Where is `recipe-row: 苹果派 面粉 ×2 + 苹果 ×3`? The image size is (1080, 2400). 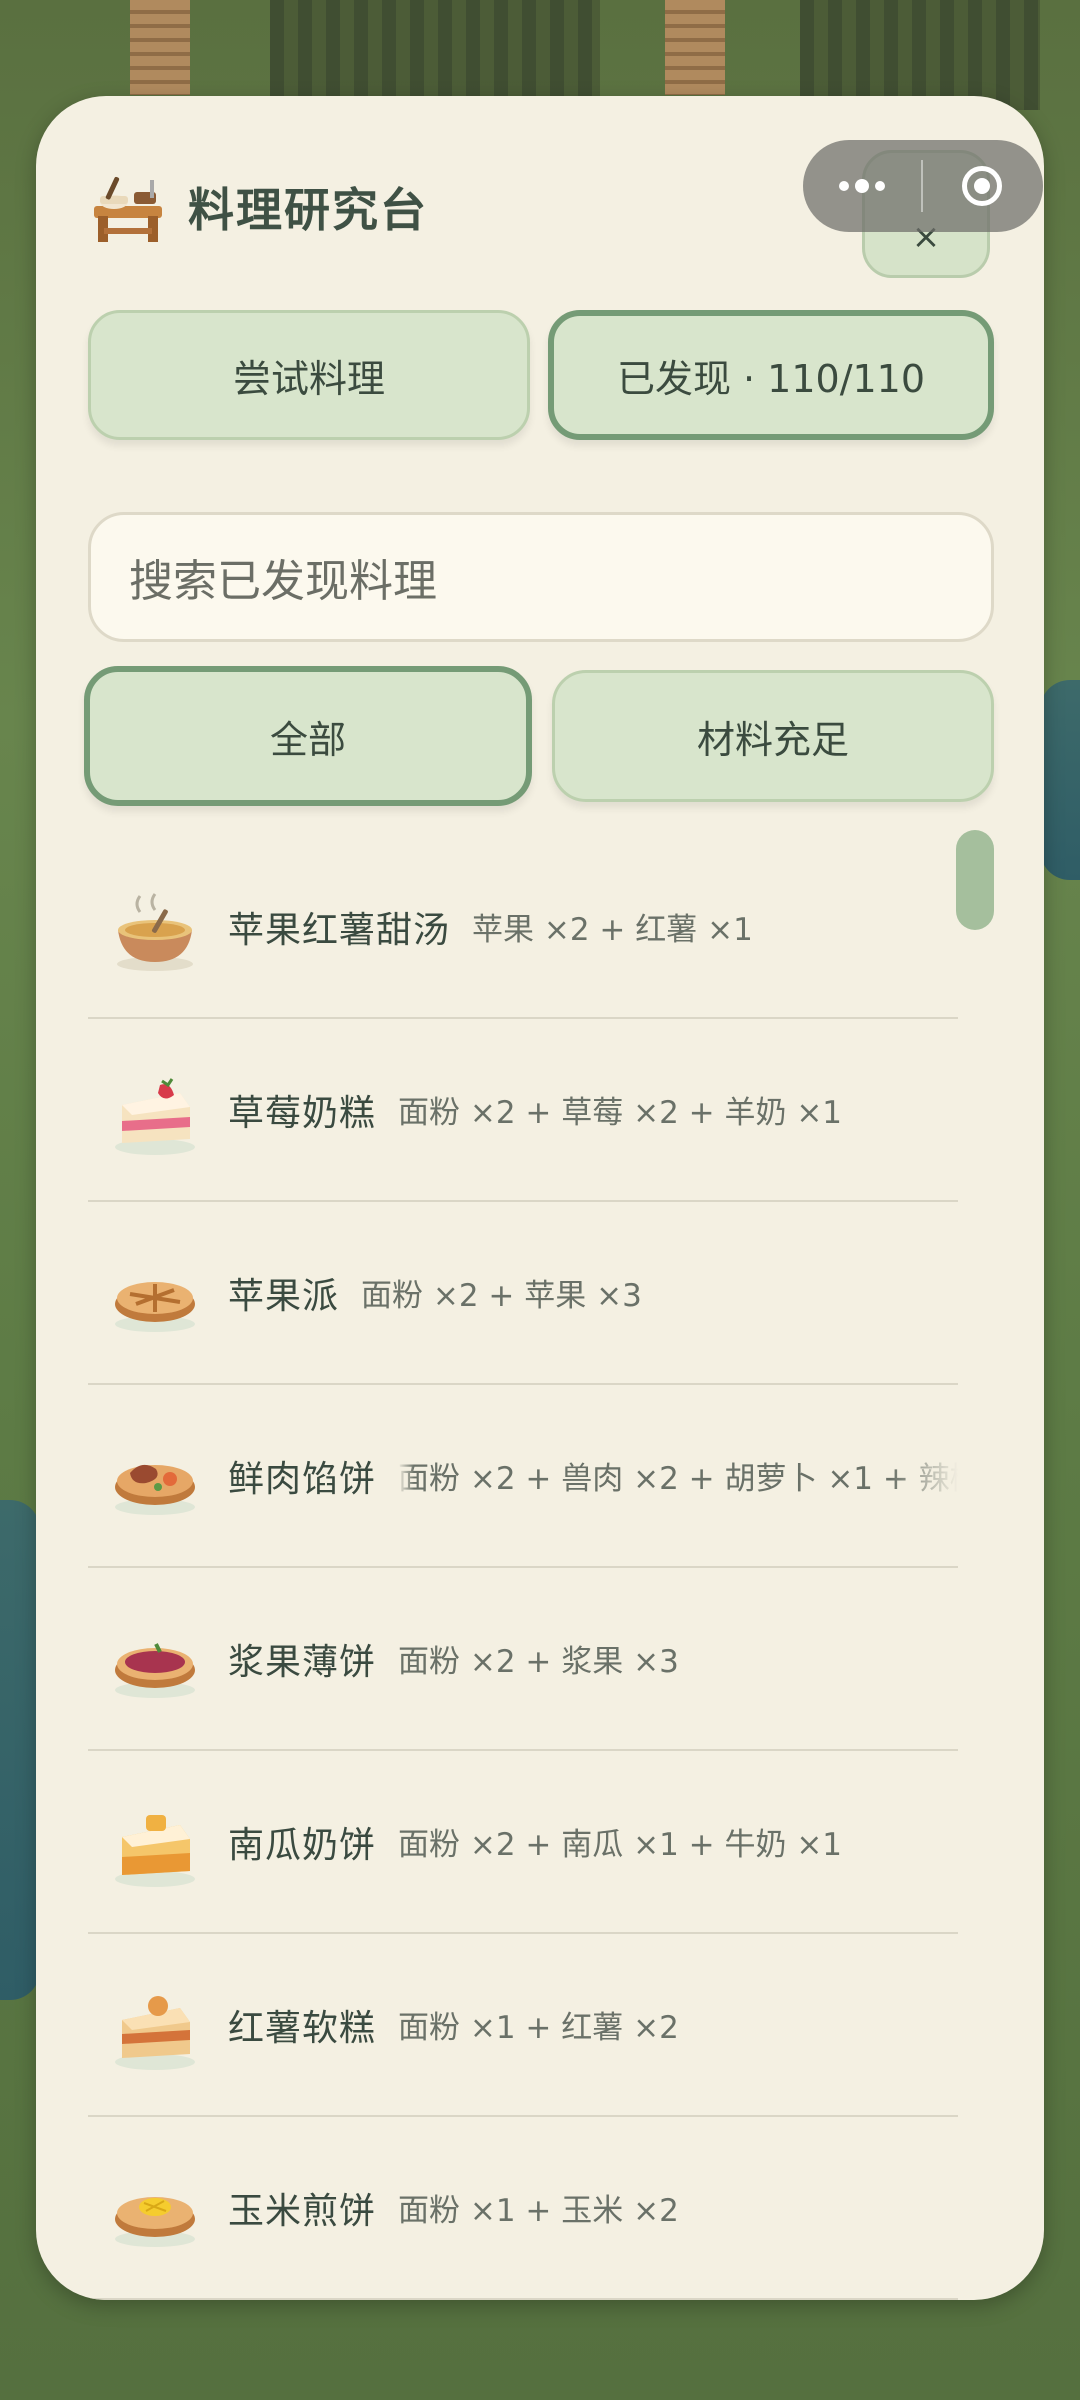
recipe-row: 苹果派 面粉 ×2 + 苹果 ×3 is located at coordinates (523, 1293).